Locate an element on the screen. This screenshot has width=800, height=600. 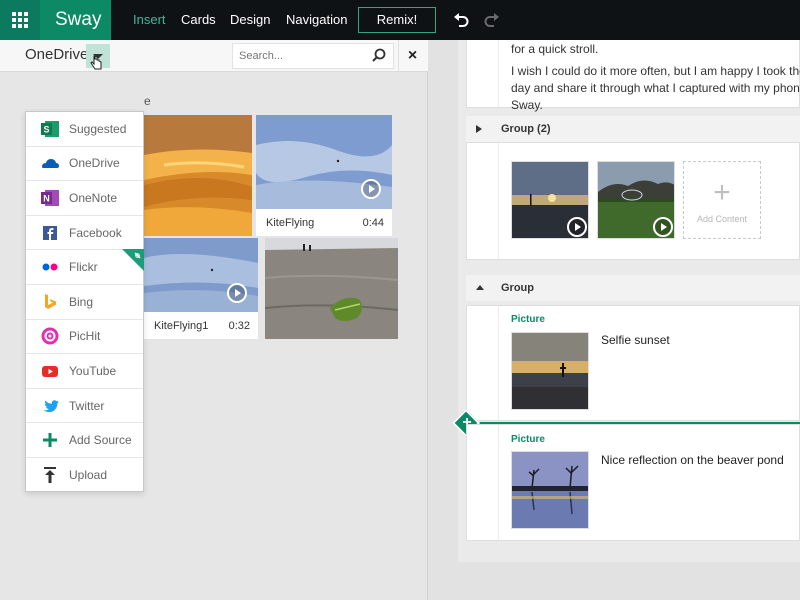
menu-item-label: Upload is located at coordinates (88, 475).